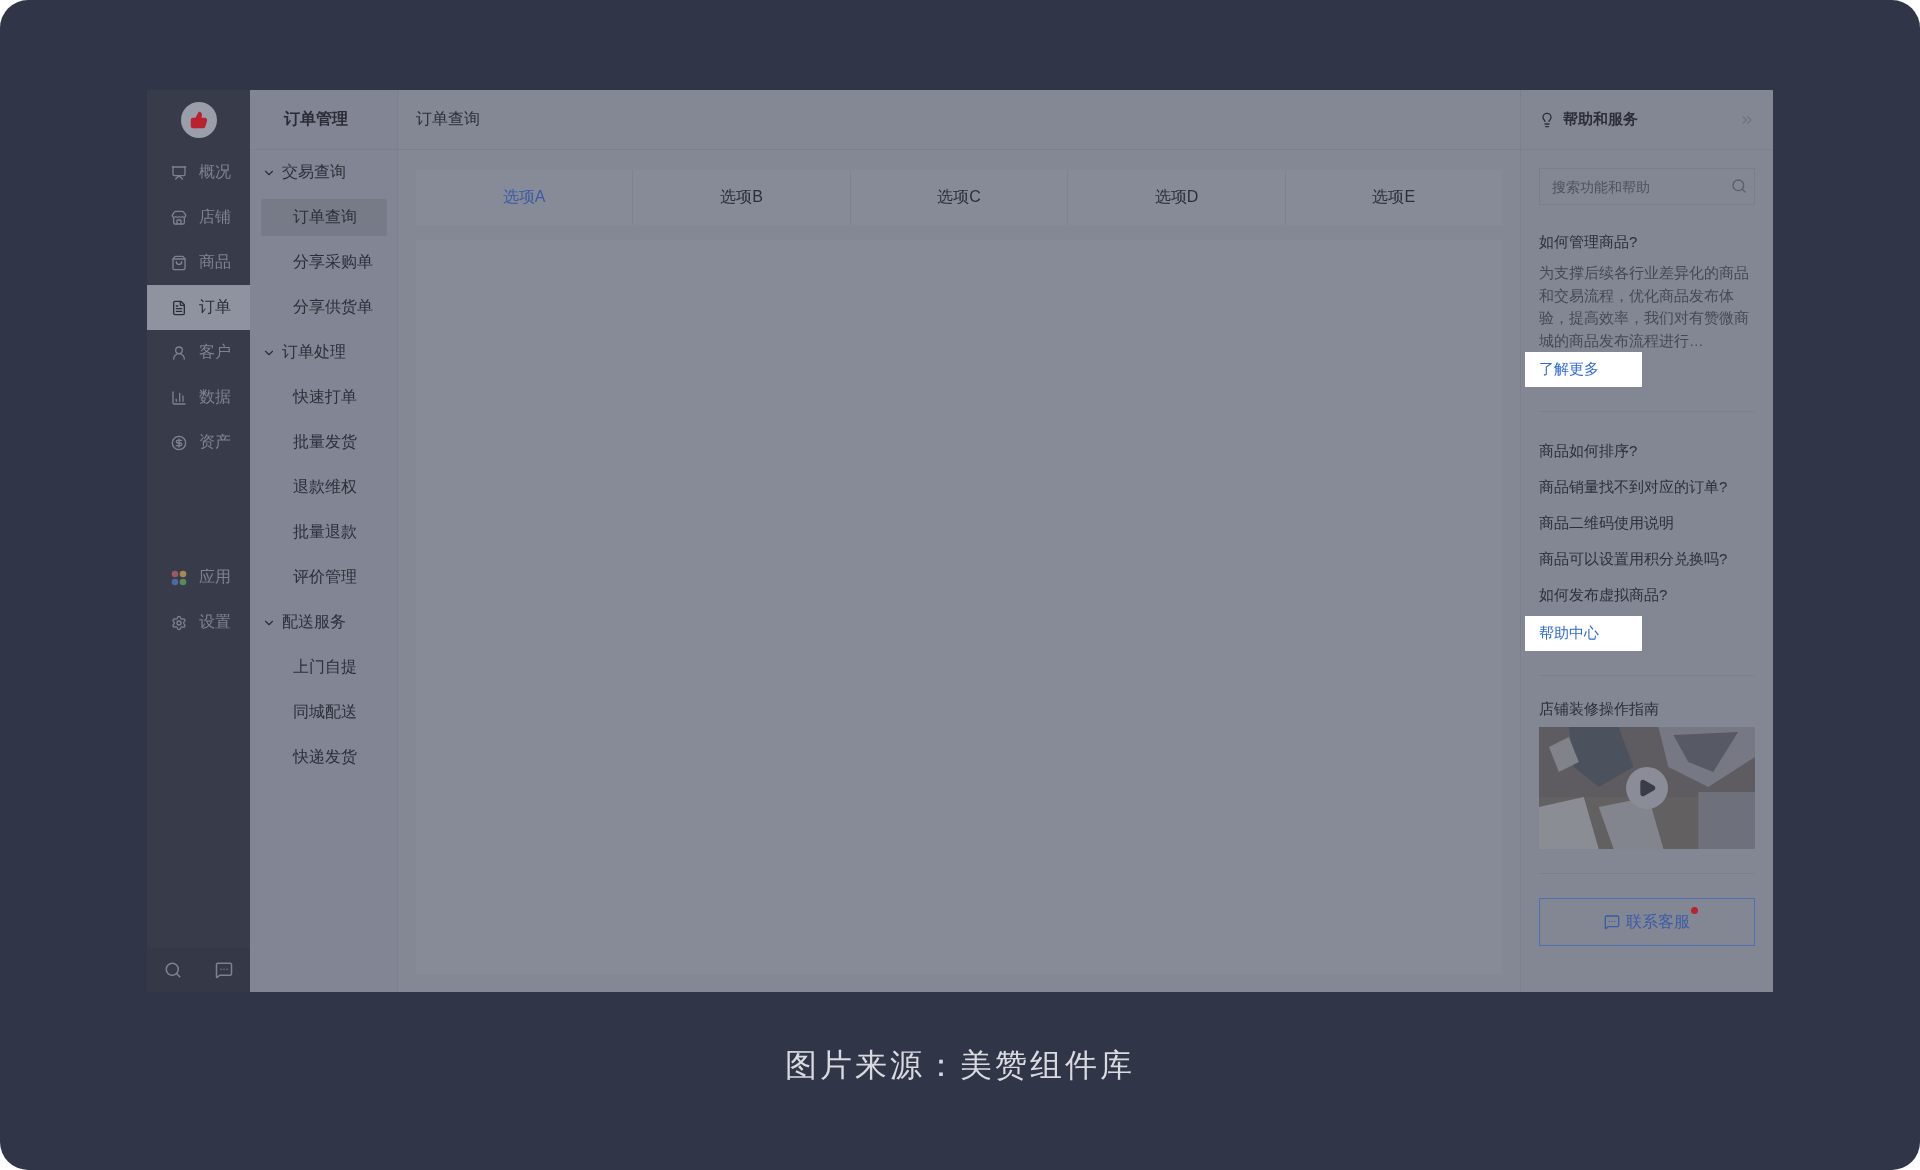 This screenshot has width=1920, height=1170. What do you see at coordinates (198, 577) in the screenshot?
I see `nav-item: 应用` at bounding box center [198, 577].